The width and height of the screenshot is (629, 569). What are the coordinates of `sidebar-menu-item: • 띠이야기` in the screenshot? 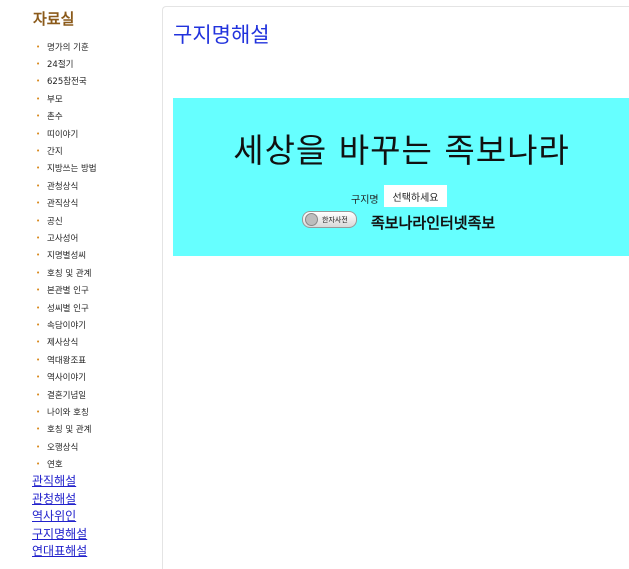 It's located at (66, 133).